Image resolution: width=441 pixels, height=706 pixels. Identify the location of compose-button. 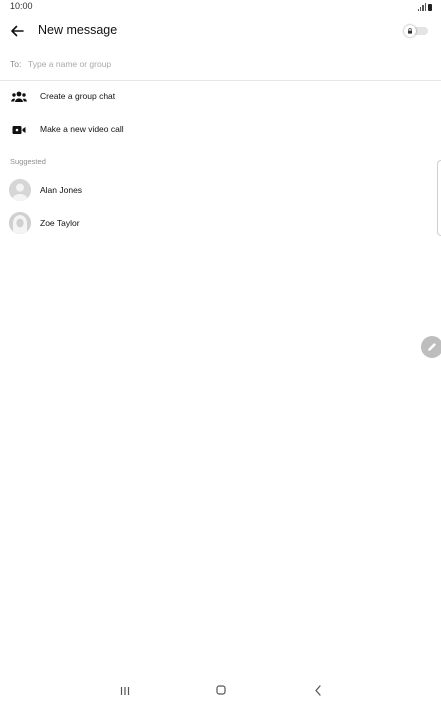
(431, 347).